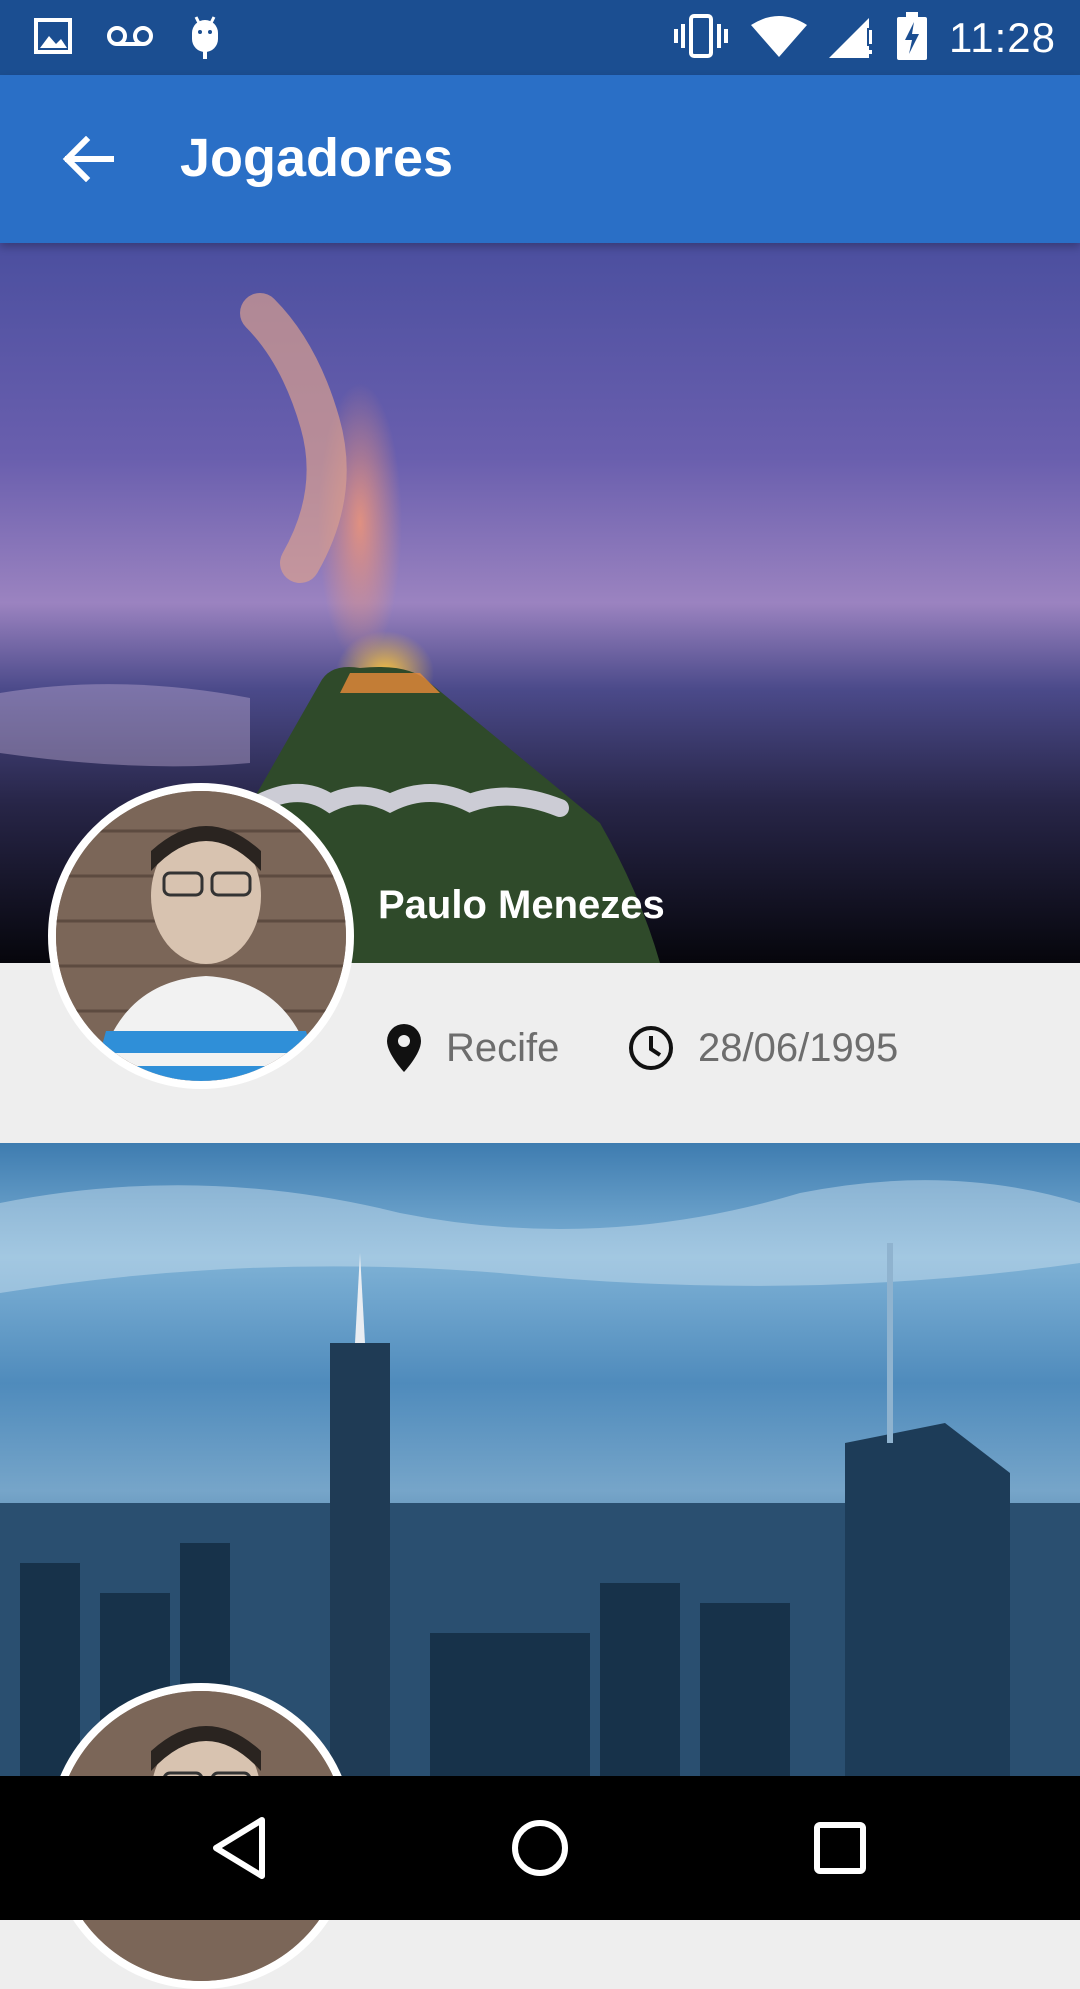  I want to click on nav-home-button, so click(540, 1848).